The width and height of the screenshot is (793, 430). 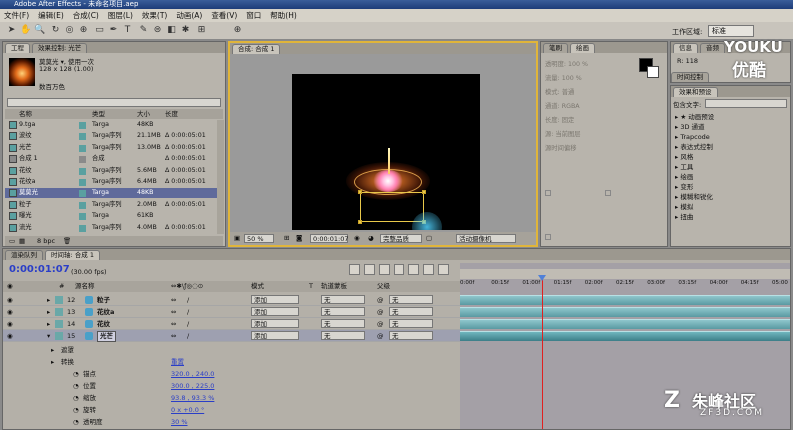 I want to click on trash-icon: 🗑, so click(x=67, y=241).